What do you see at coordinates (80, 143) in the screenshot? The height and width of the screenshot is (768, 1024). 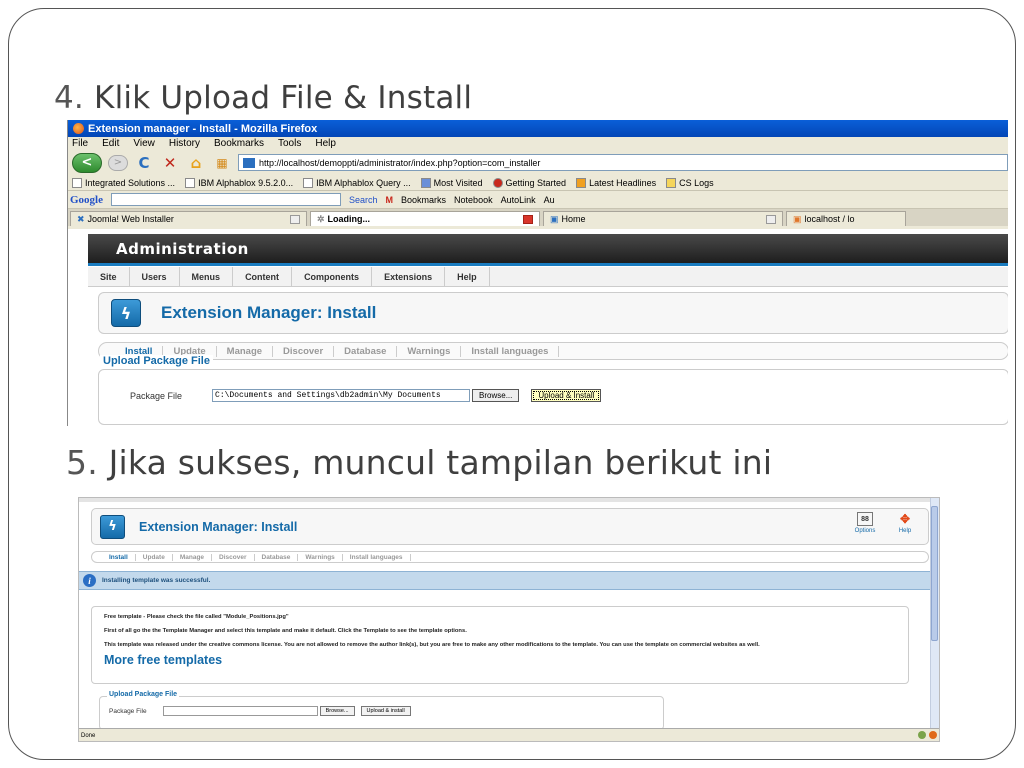 I see `menu-file: File` at bounding box center [80, 143].